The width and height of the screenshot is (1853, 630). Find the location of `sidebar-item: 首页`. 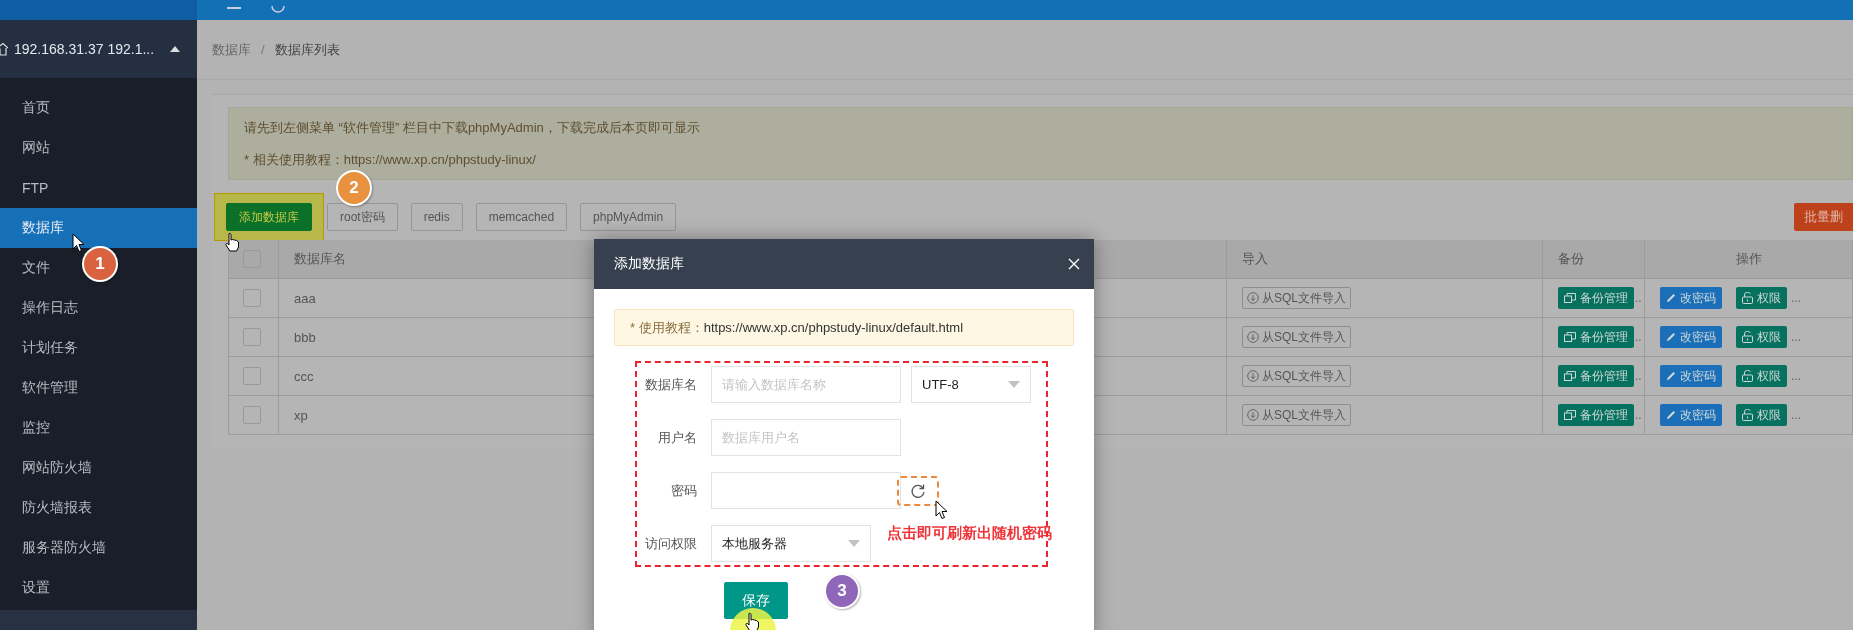

sidebar-item: 首页 is located at coordinates (36, 108).